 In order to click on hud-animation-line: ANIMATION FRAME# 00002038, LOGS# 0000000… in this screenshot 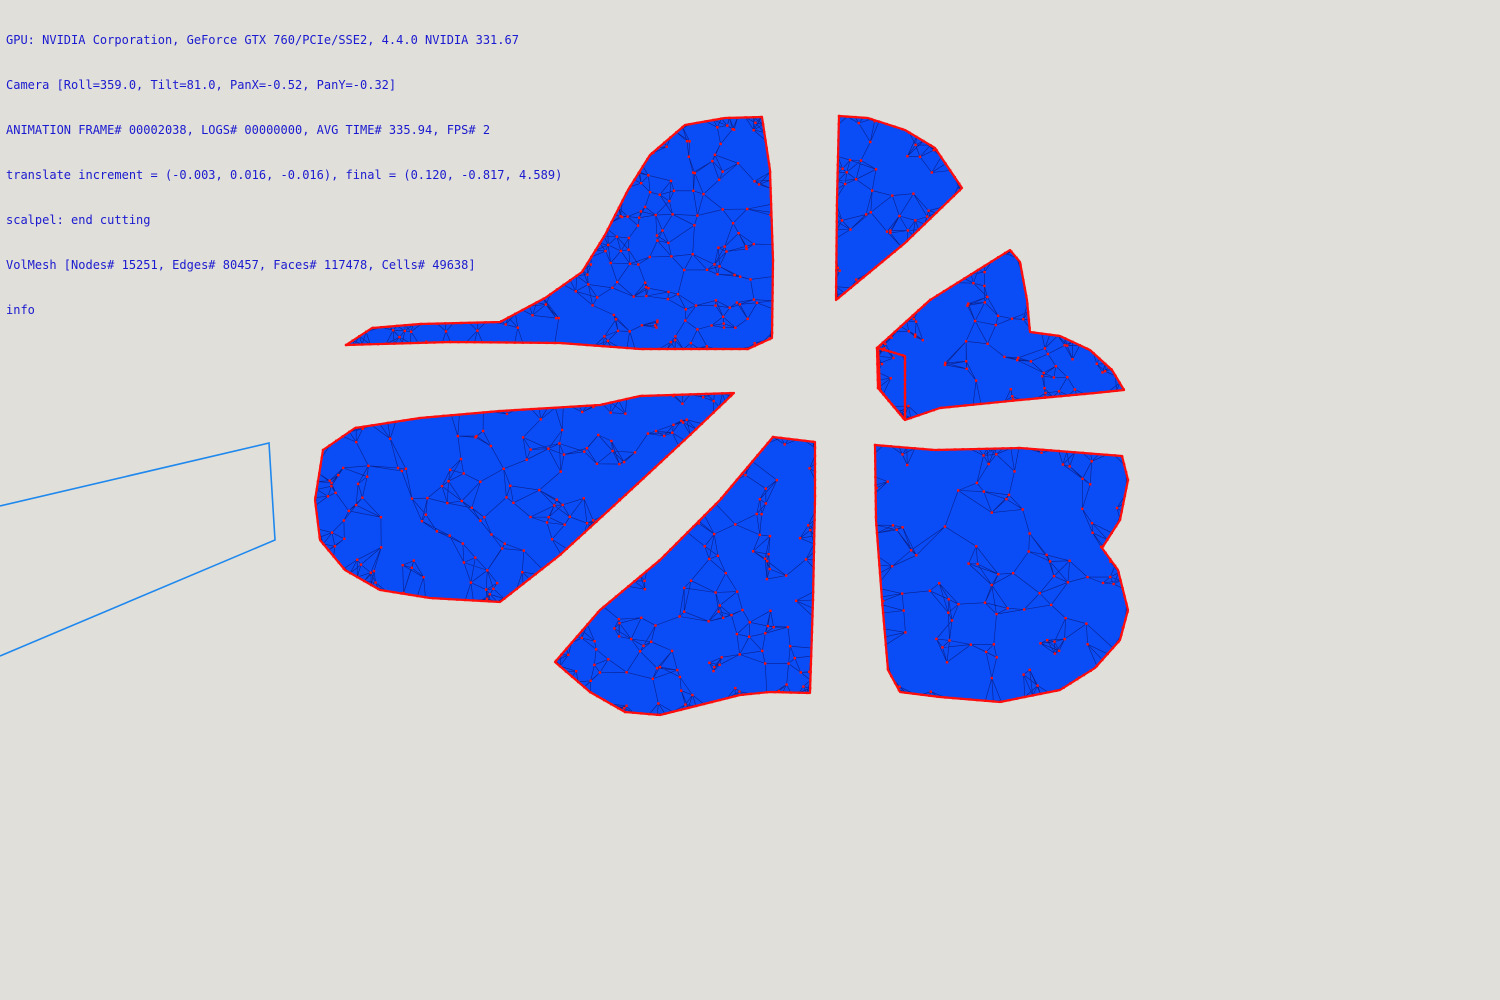, I will do `click(248, 130)`.